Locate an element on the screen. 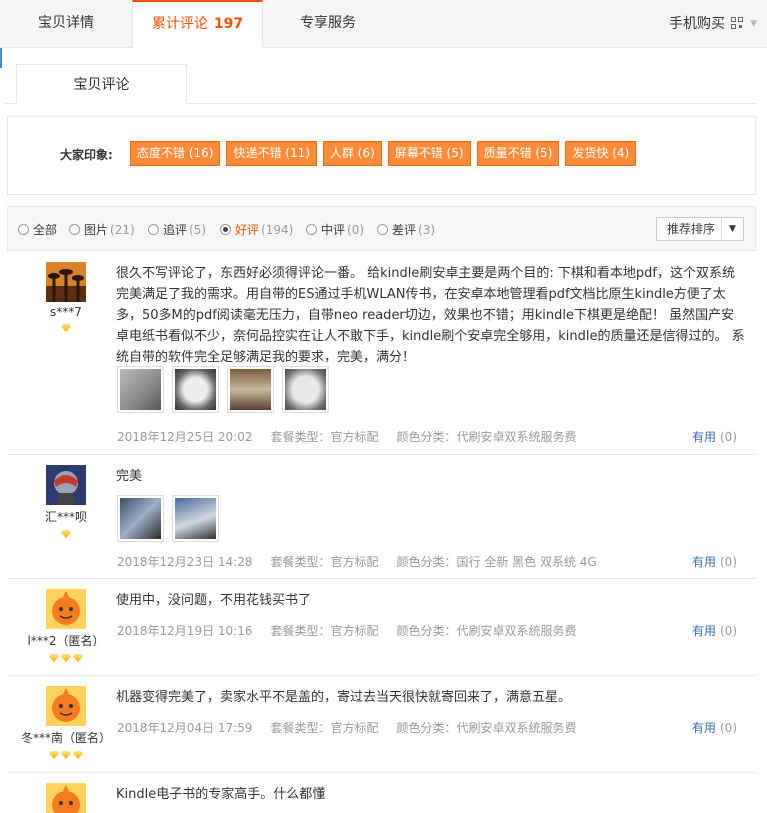  filter-label: 差评 is located at coordinates (404, 230).